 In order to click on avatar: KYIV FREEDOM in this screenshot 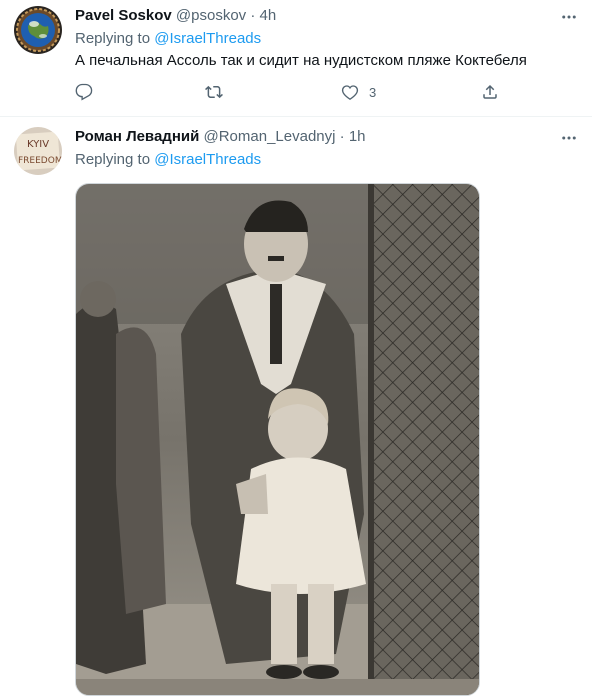, I will do `click(38, 151)`.